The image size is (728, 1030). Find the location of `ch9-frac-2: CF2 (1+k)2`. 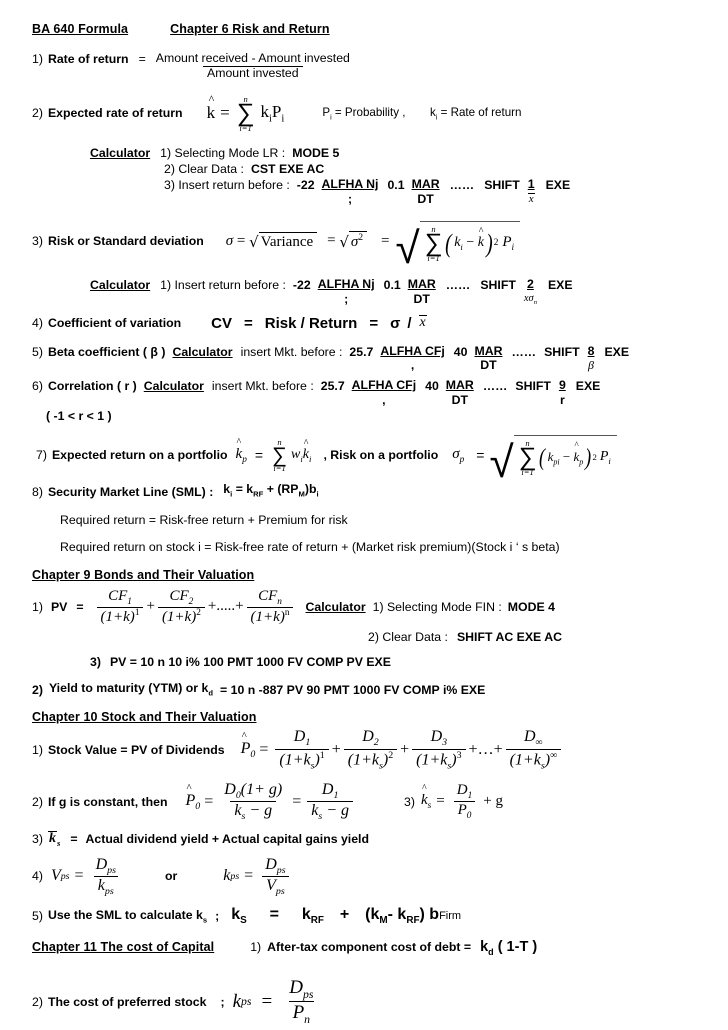

ch9-frac-2: CF2 (1+k)2 is located at coordinates (181, 607).